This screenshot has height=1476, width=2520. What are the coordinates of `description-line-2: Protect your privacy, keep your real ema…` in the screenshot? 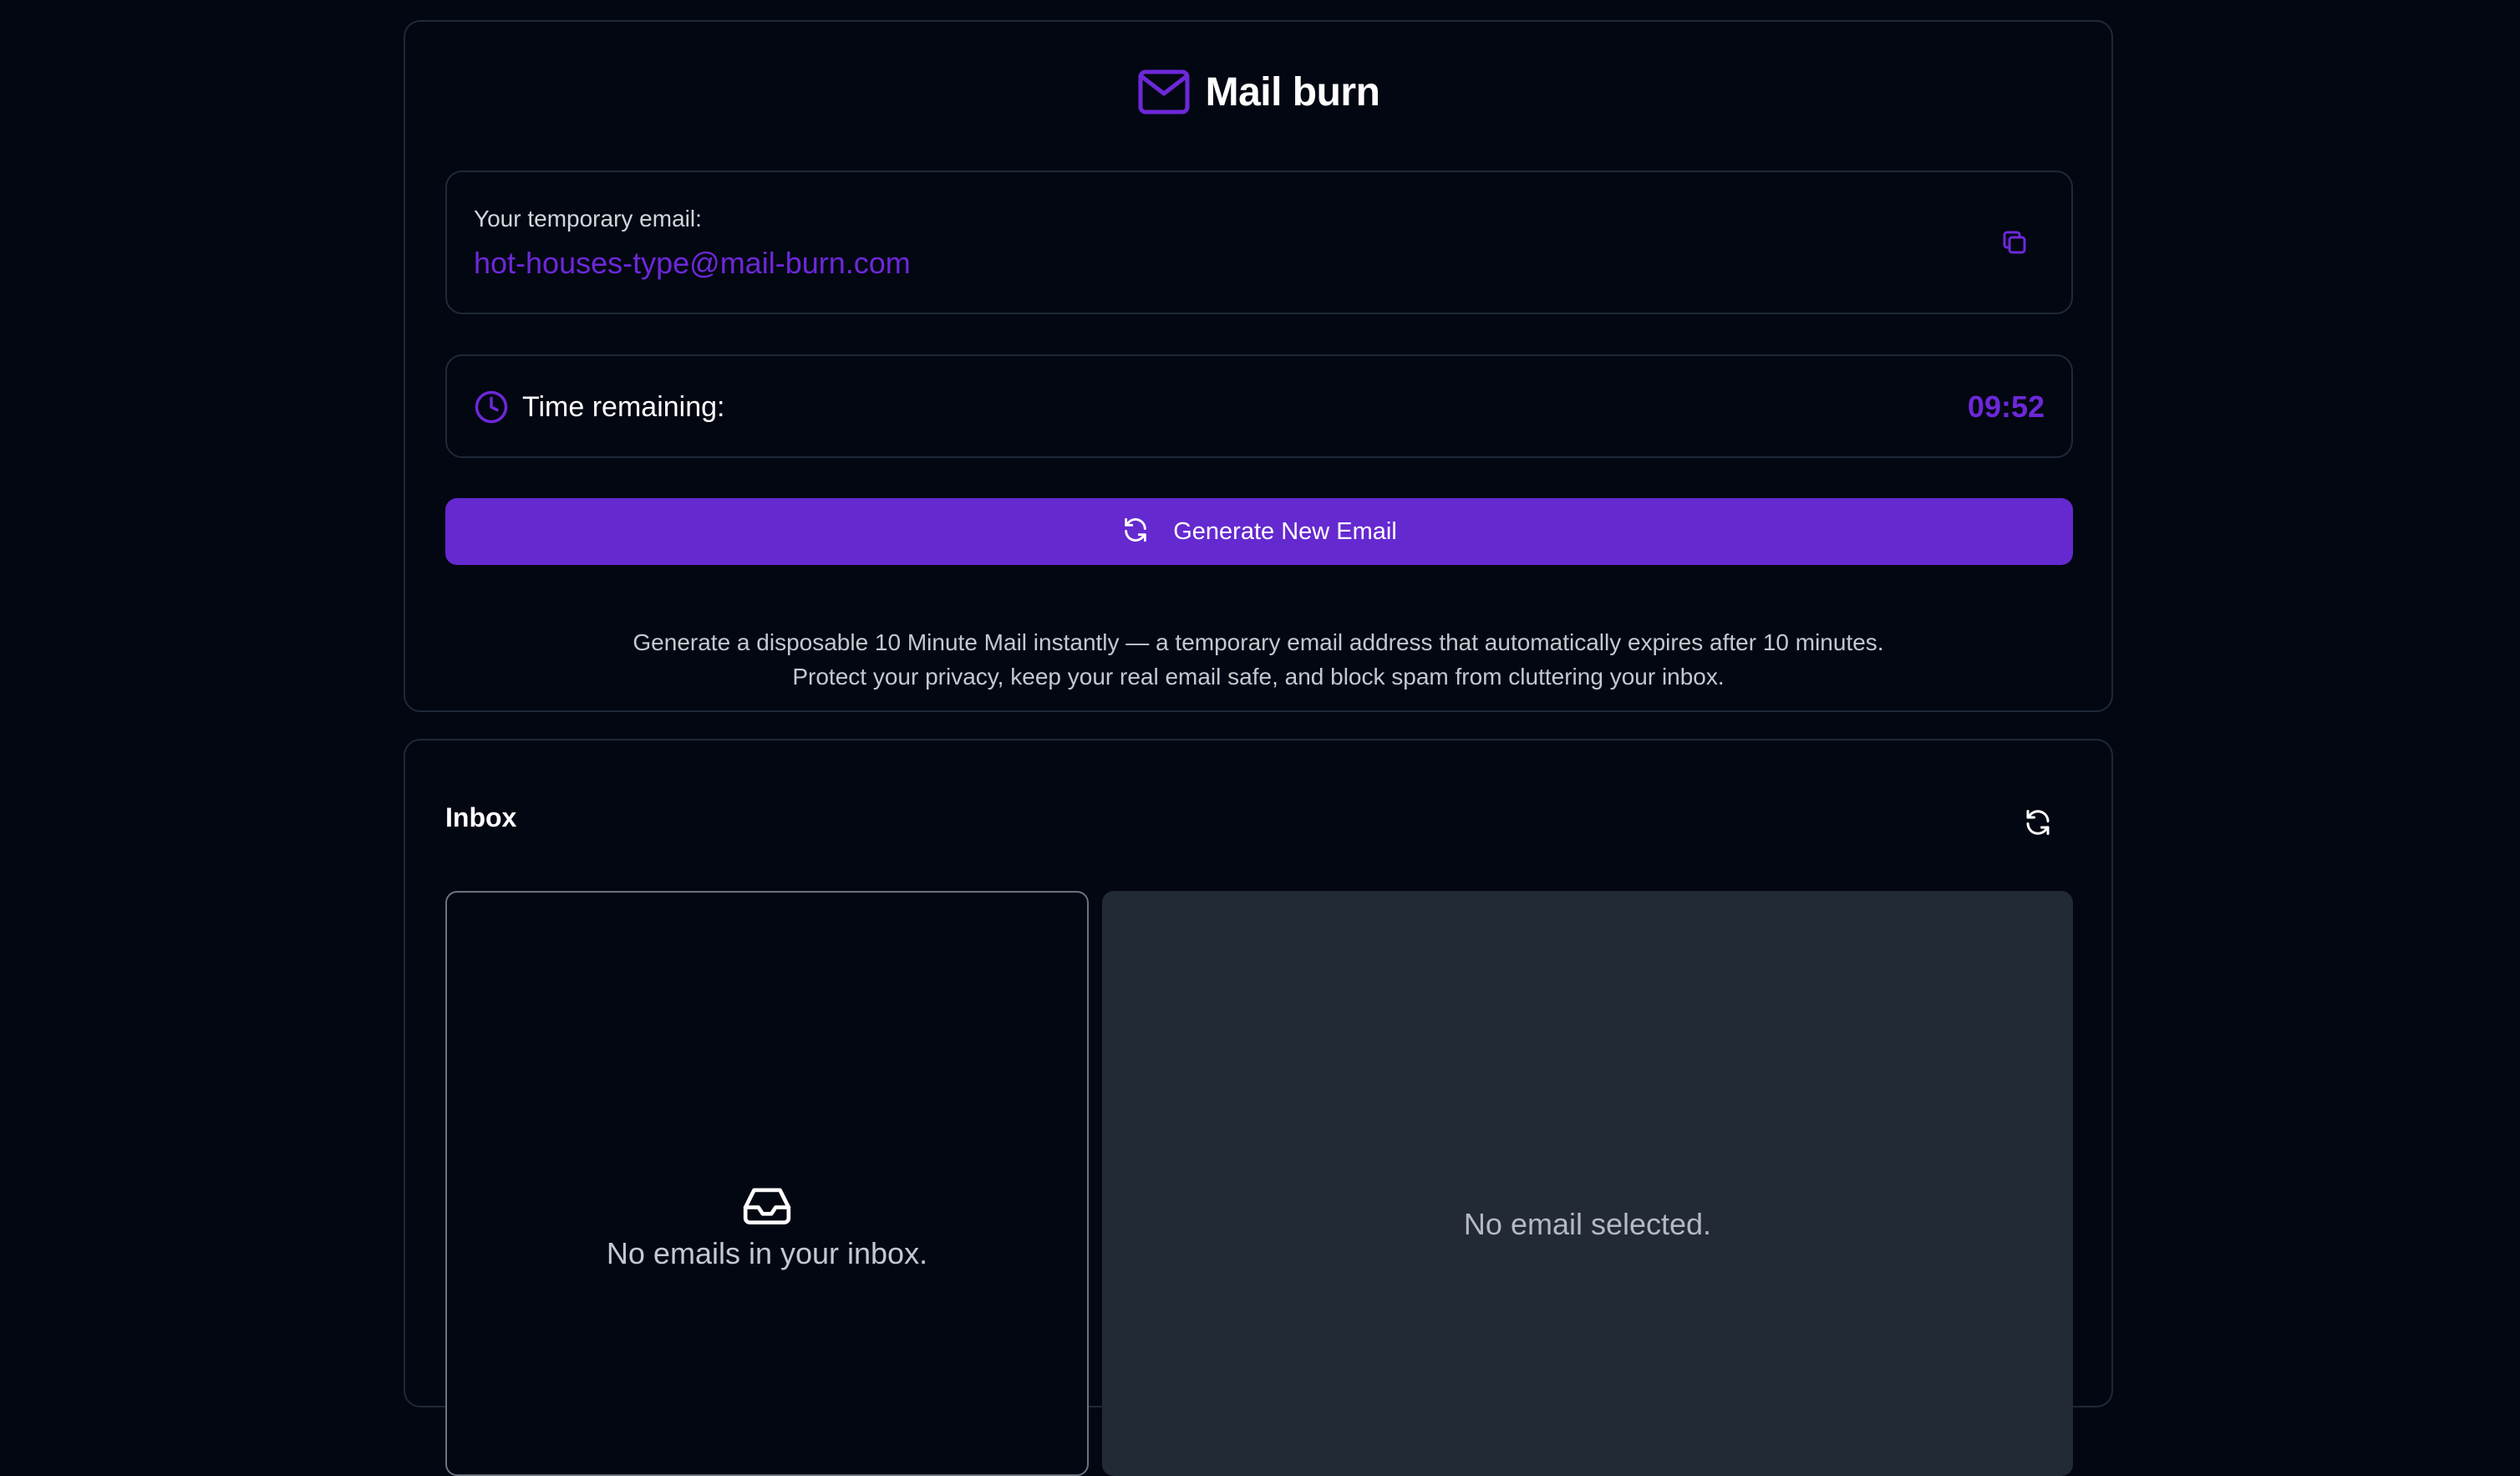 It's located at (1258, 677).